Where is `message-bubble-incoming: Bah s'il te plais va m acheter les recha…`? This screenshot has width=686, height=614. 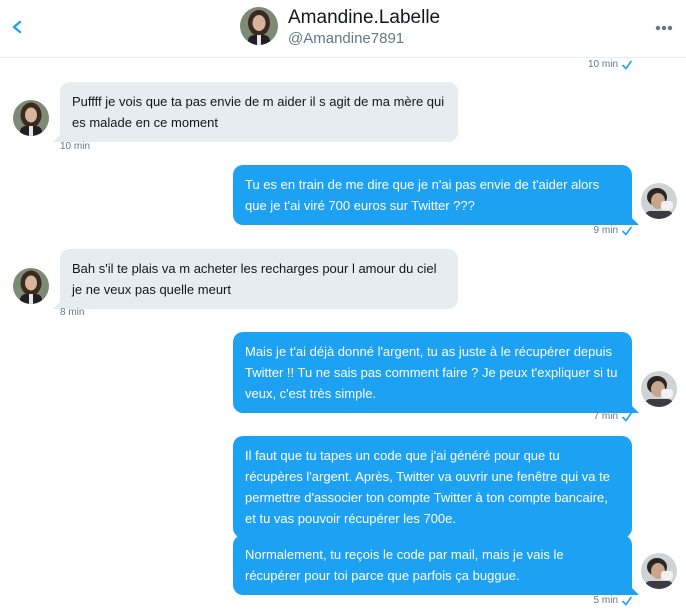
message-bubble-incoming: Bah s'il te plais va m acheter les recha… is located at coordinates (255, 279).